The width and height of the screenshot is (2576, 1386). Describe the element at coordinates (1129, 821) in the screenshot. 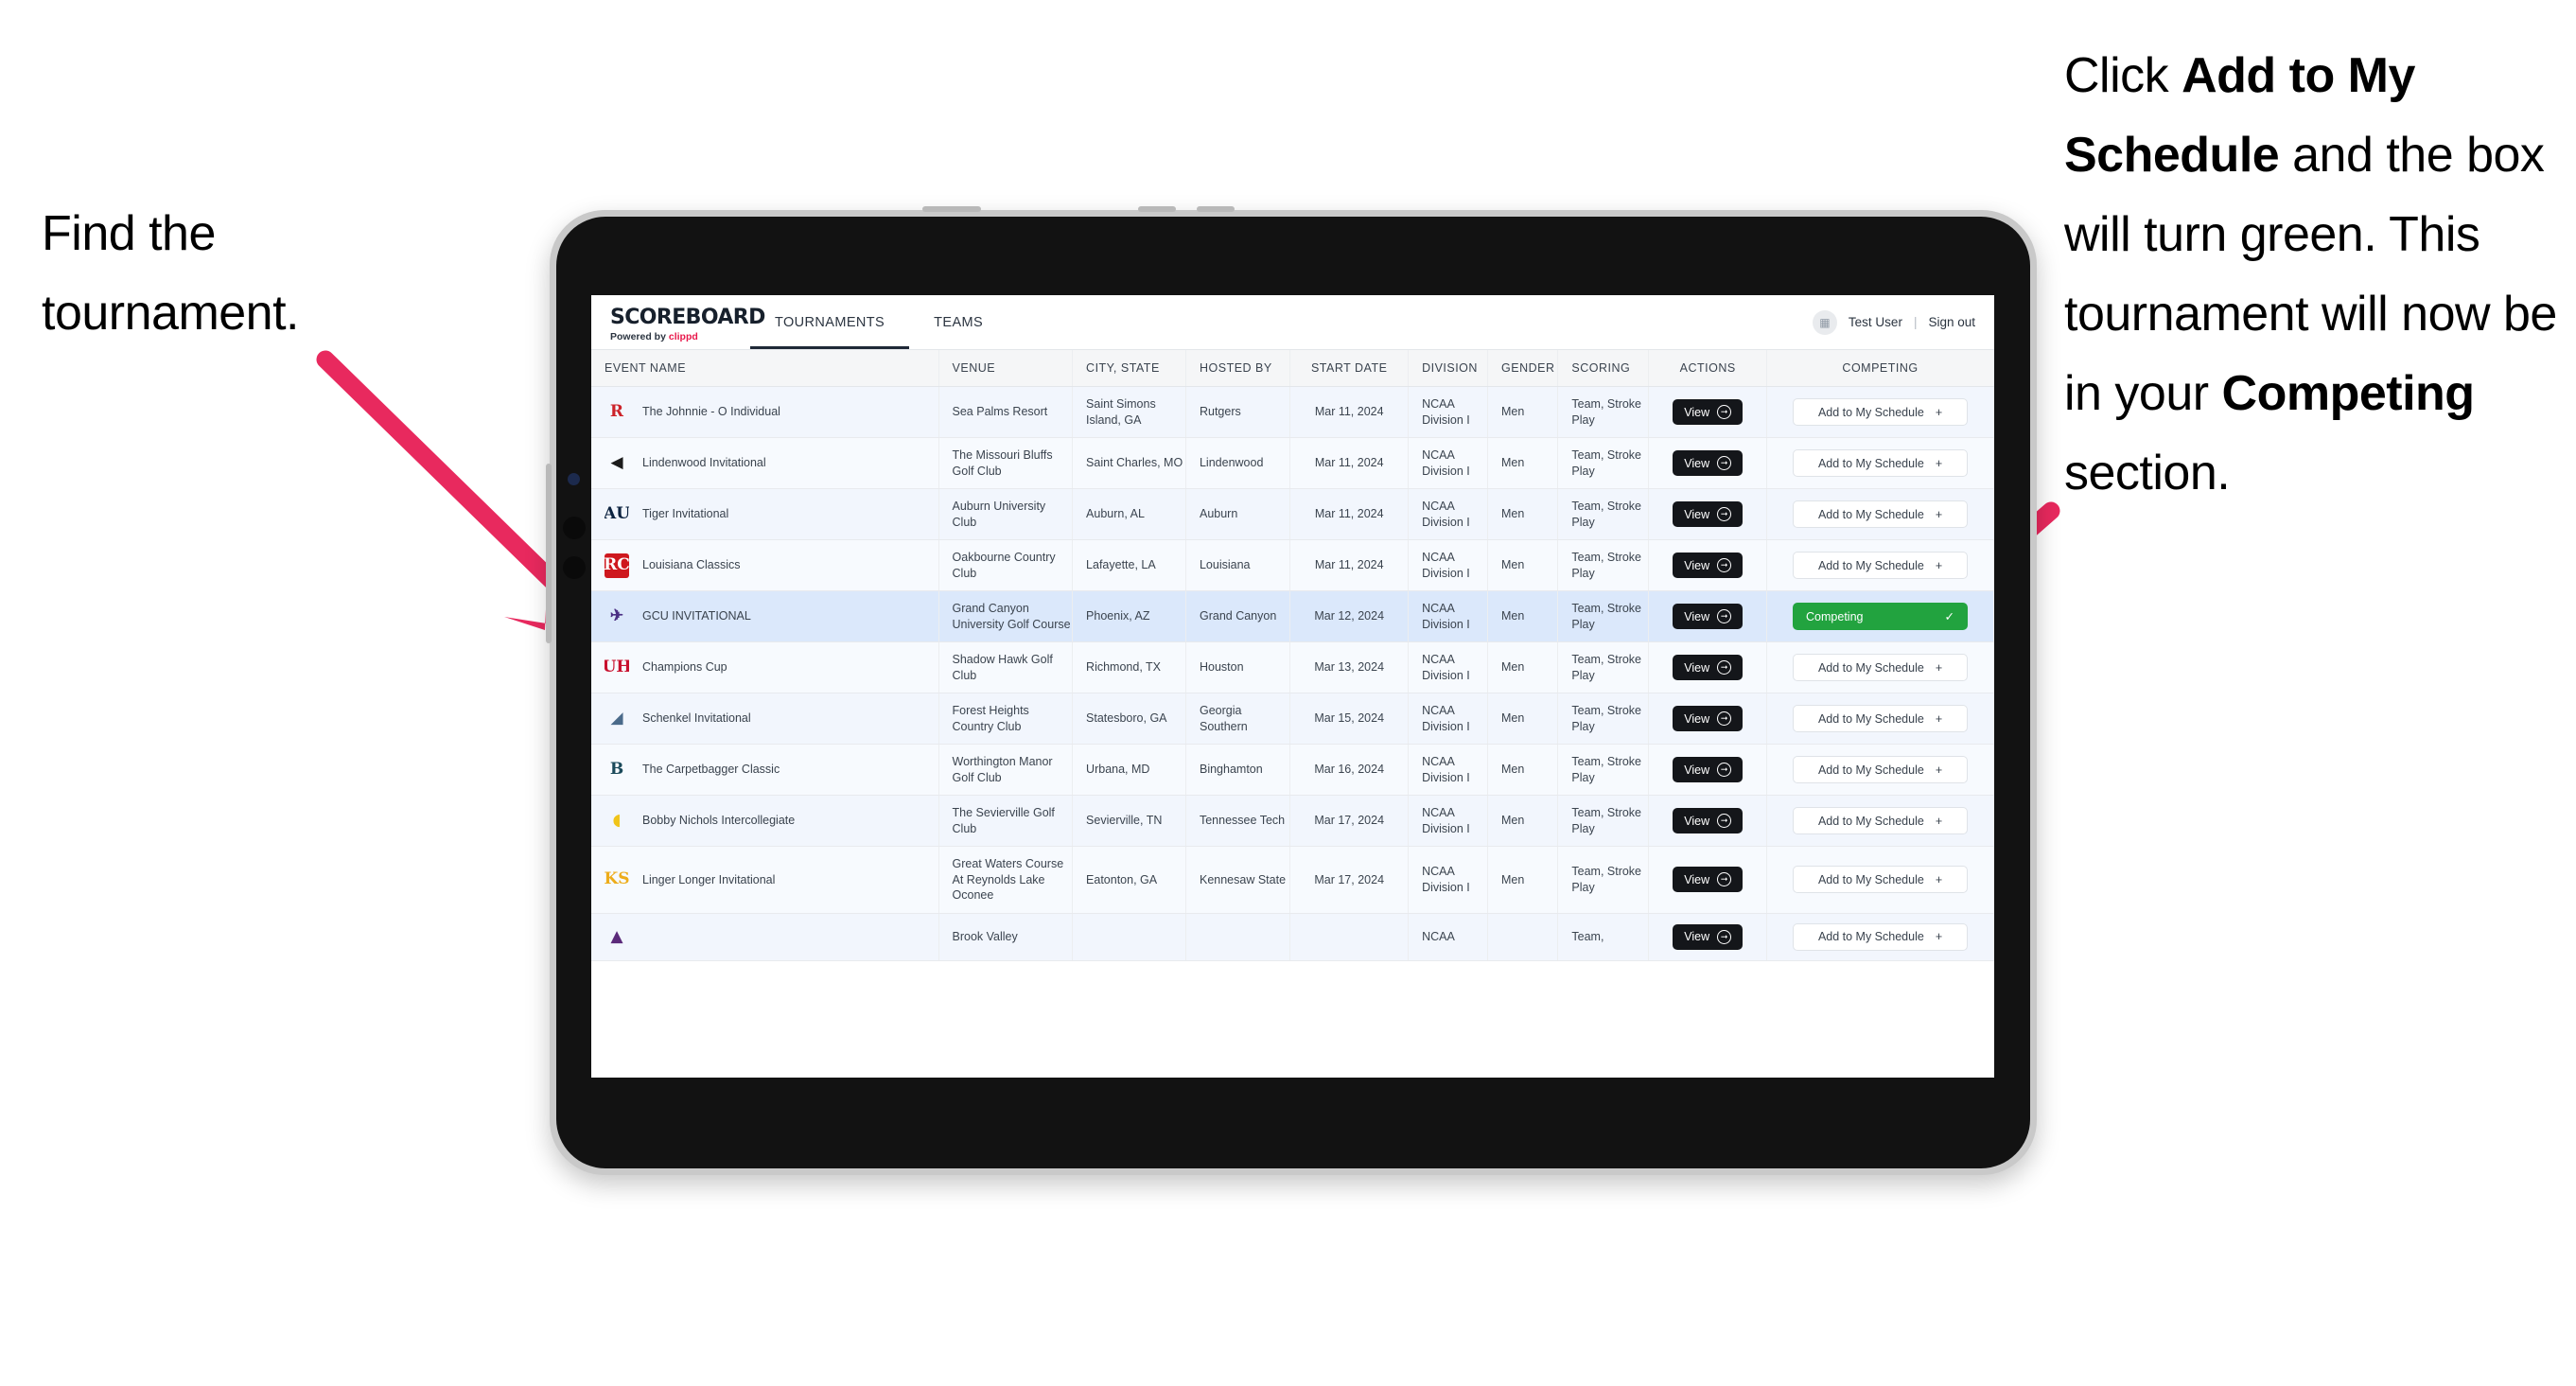

I see `cell-city-state: Sevierville, TN` at that location.